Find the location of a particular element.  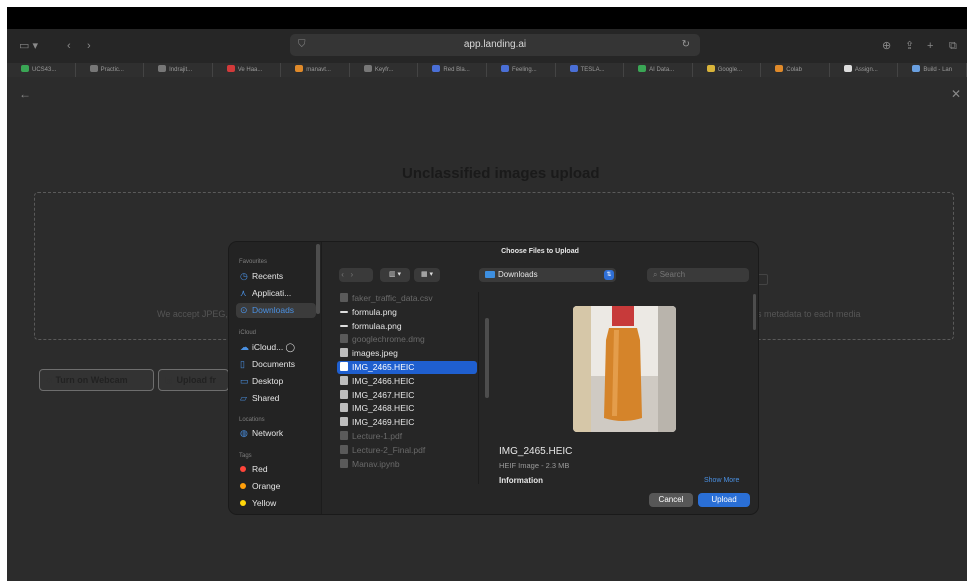

forward-icon: › is located at coordinates (89, 46).